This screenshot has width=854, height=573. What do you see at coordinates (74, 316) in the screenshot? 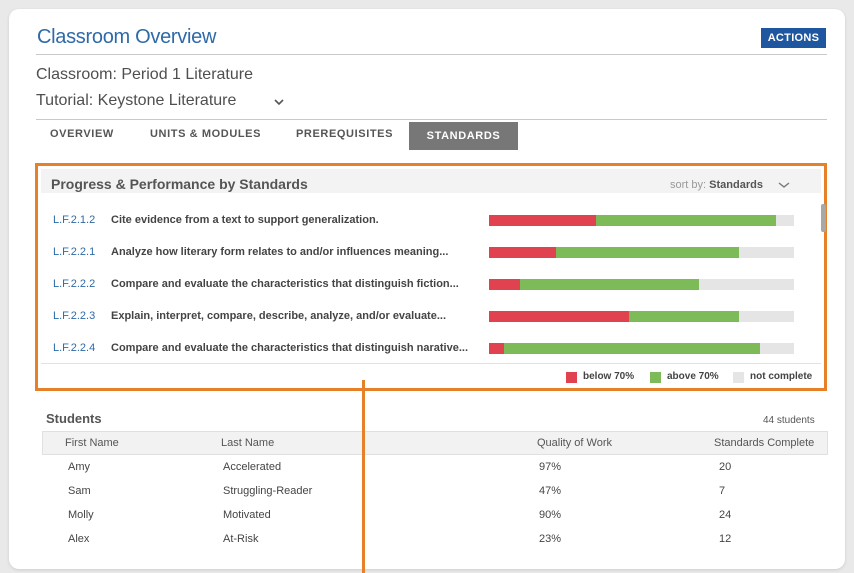
I see `standard-code: L.F.2.2.3` at bounding box center [74, 316].